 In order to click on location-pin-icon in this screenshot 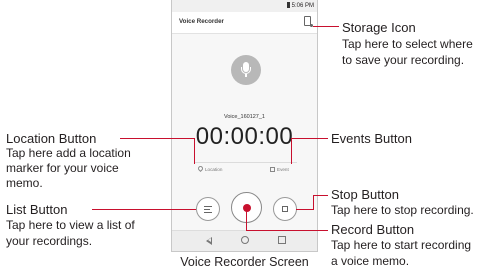, I will do `click(200, 168)`.